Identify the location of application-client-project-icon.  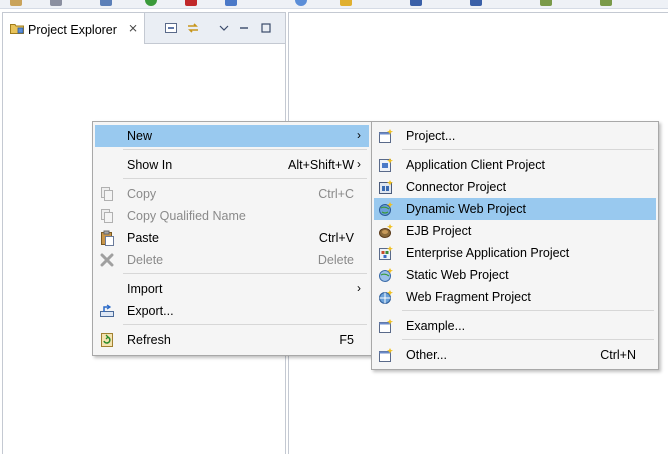
(386, 165).